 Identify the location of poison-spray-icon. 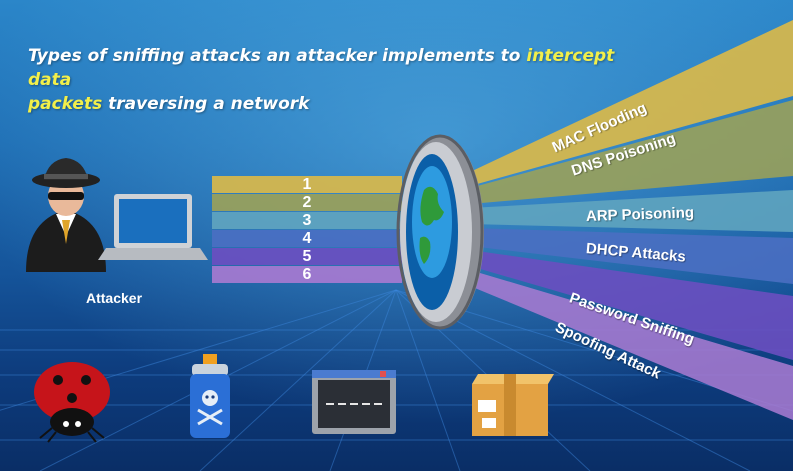
(210, 396).